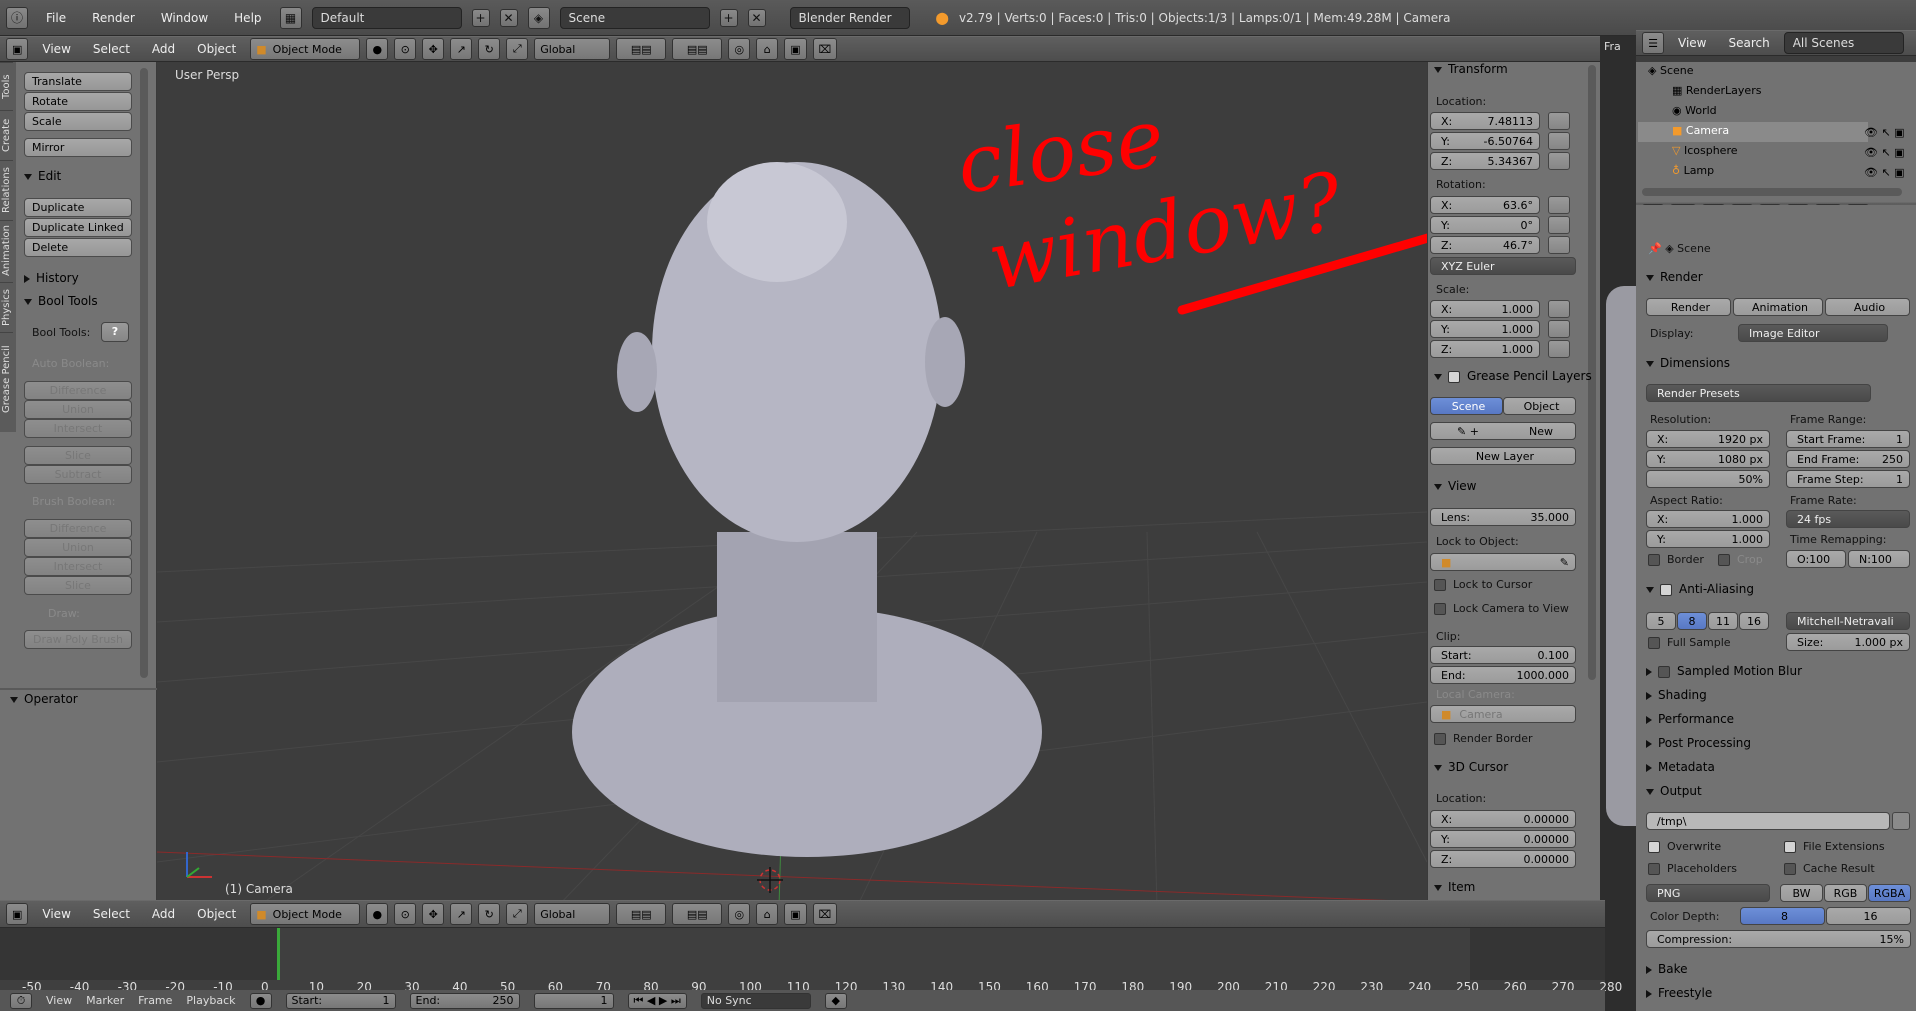 This screenshot has height=1011, width=1916. I want to click on scene-icon: ◈, so click(538, 17).